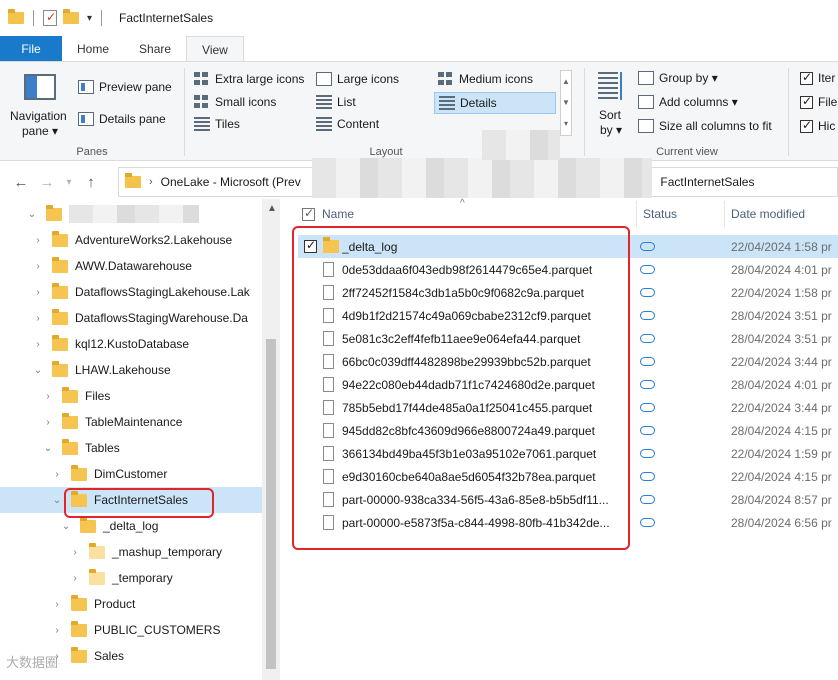 The width and height of the screenshot is (838, 680). Describe the element at coordinates (485, 79) in the screenshot. I see `medium-icons-button: Medium icons` at that location.